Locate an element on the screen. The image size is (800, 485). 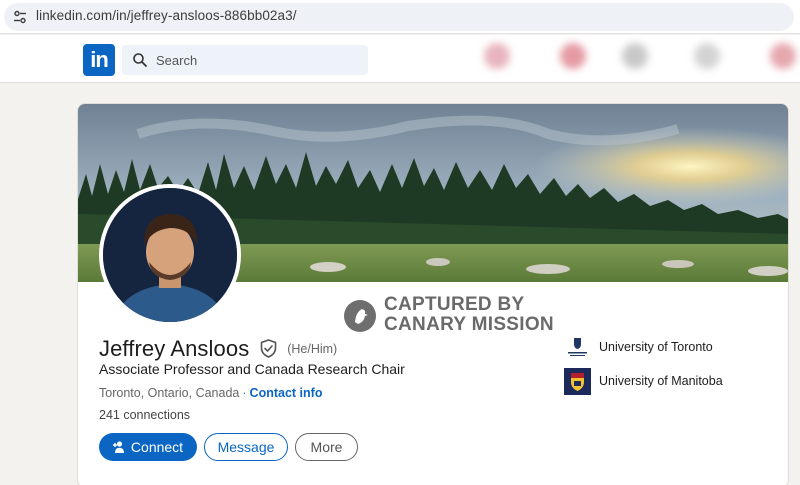
connect-button: Connect is located at coordinates (148, 447).